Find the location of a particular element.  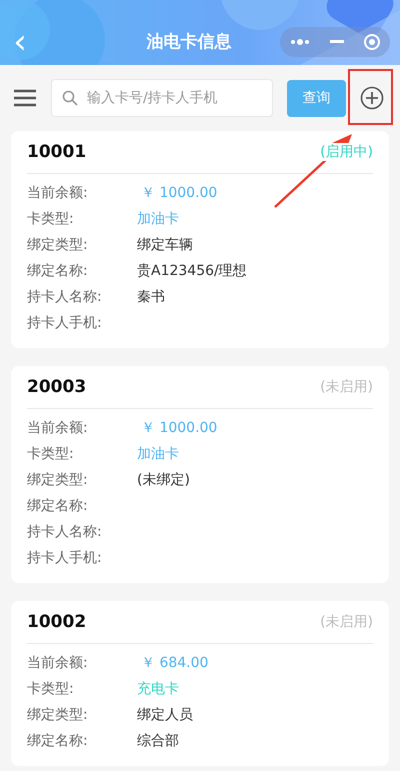

search-field: 输入卡号/持卡人手机 is located at coordinates (162, 98).